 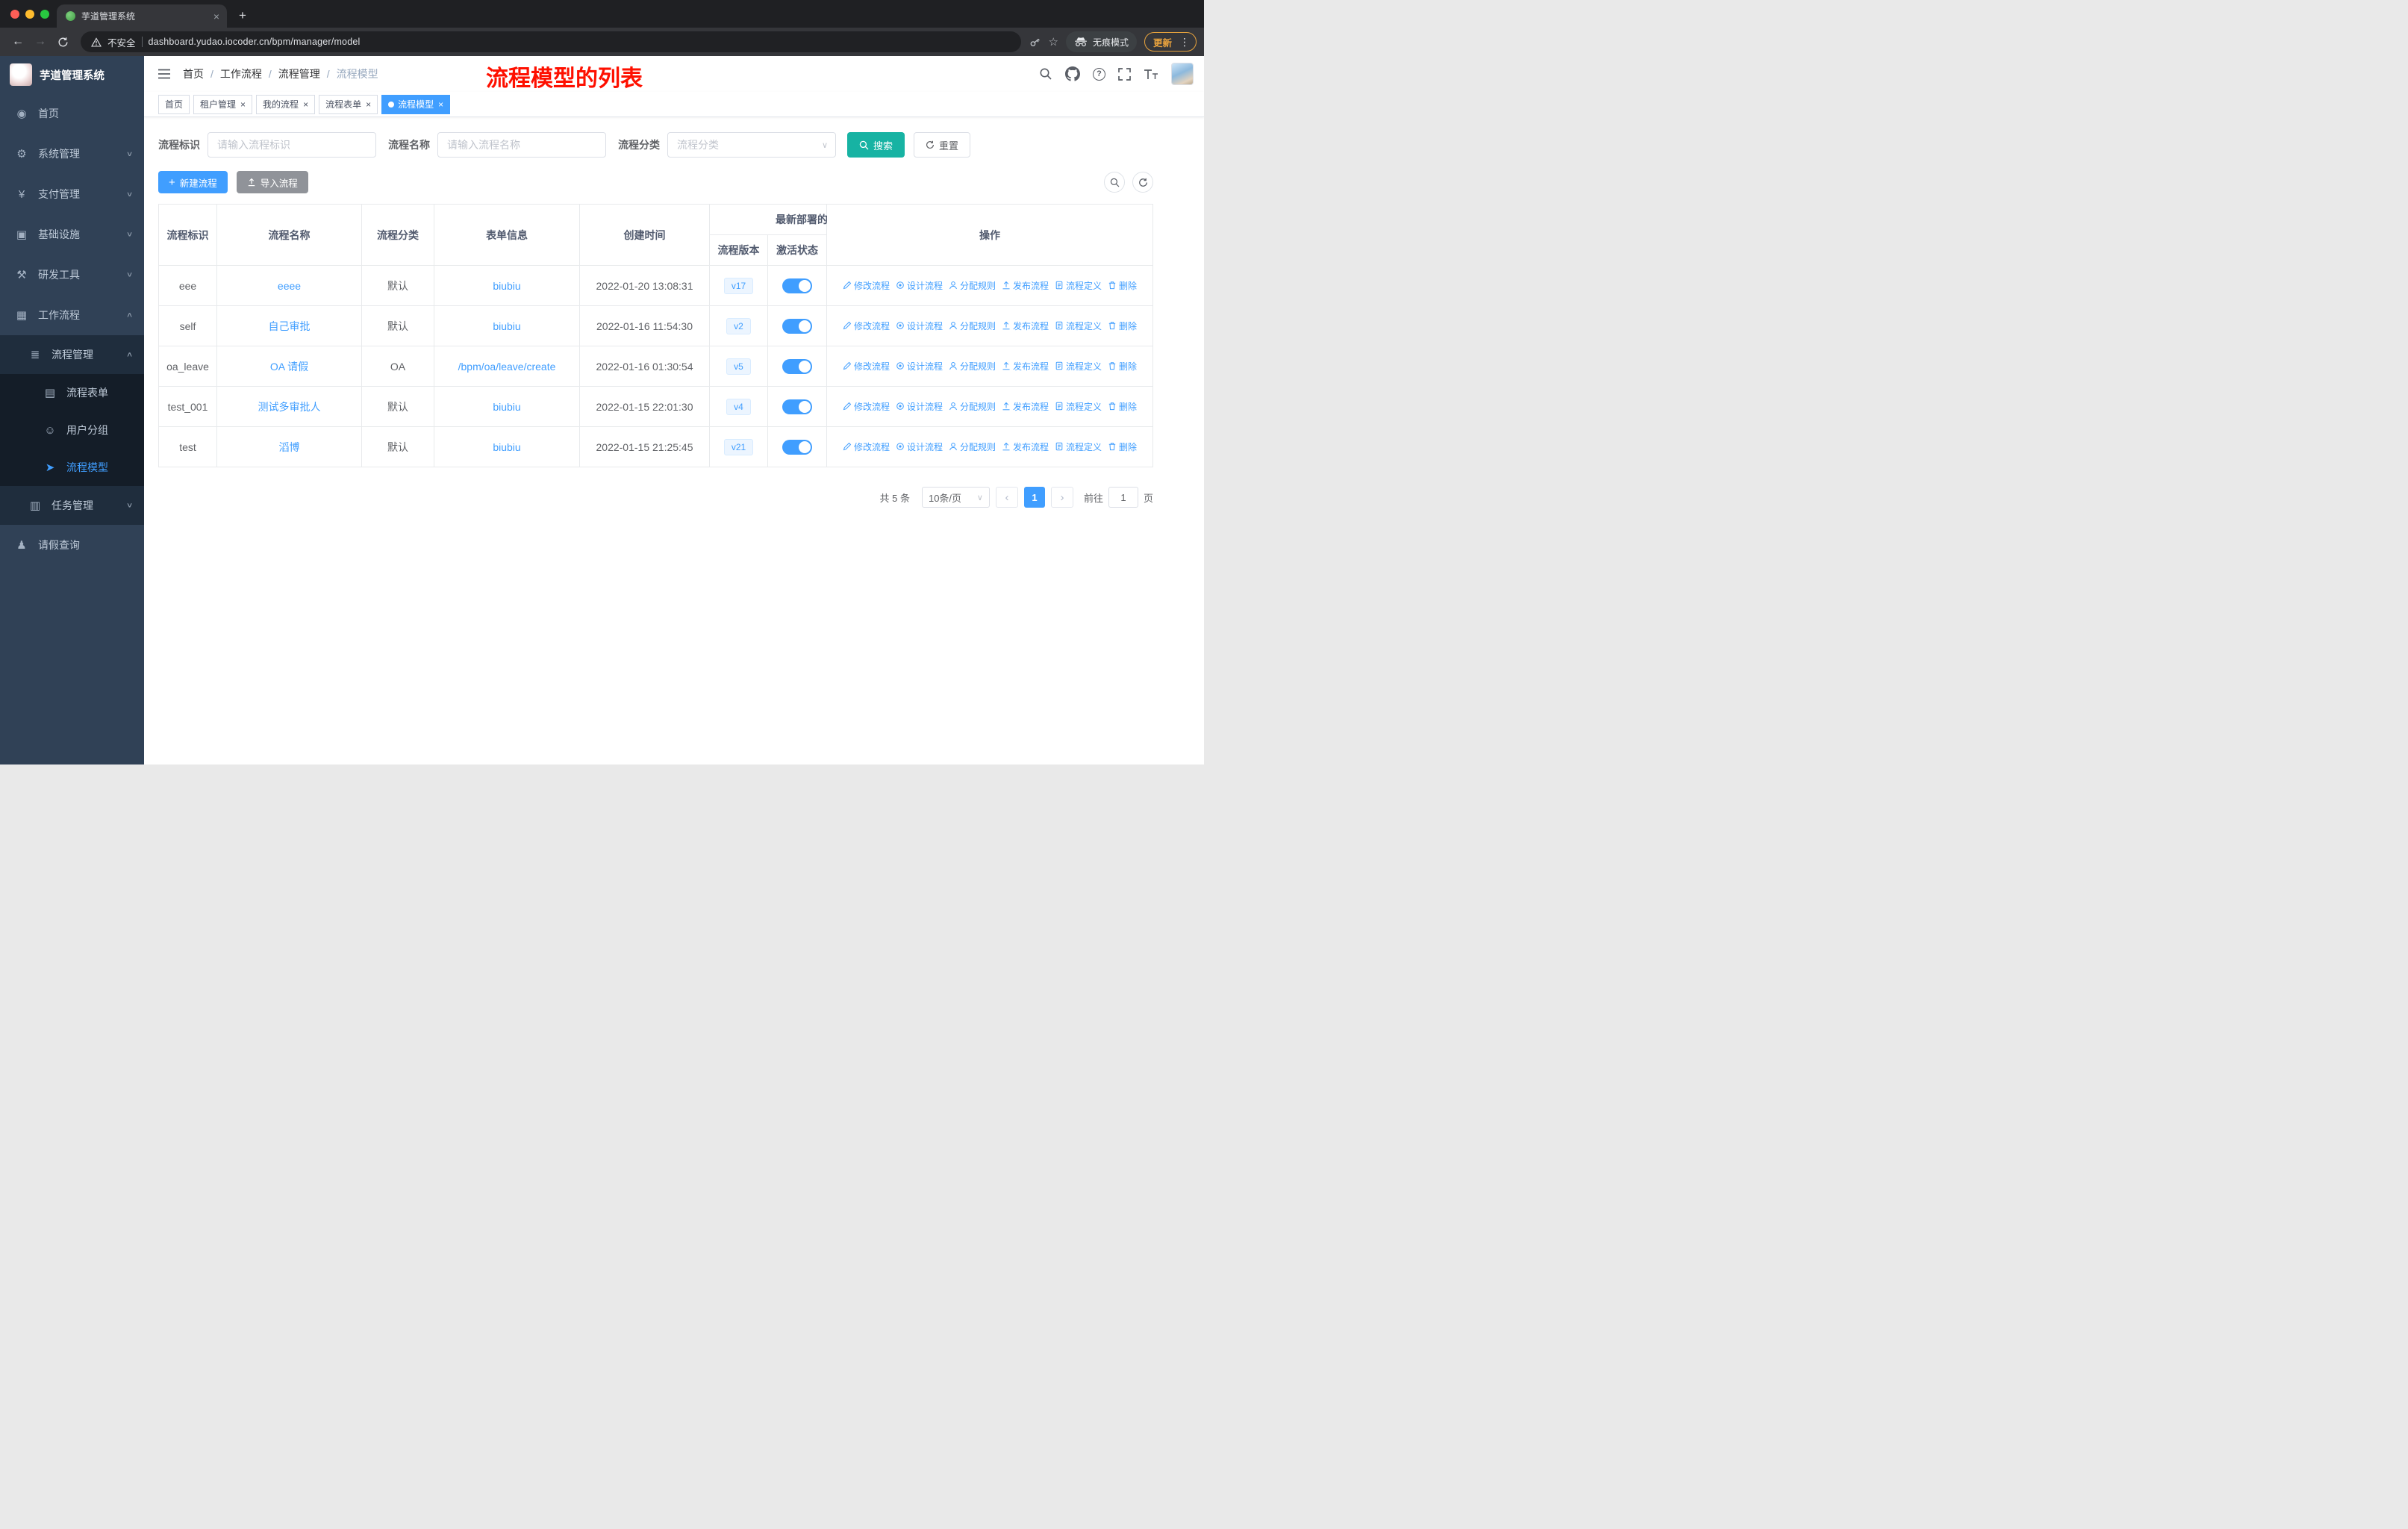 What do you see at coordinates (17, 41) in the screenshot?
I see `back-button: ←` at bounding box center [17, 41].